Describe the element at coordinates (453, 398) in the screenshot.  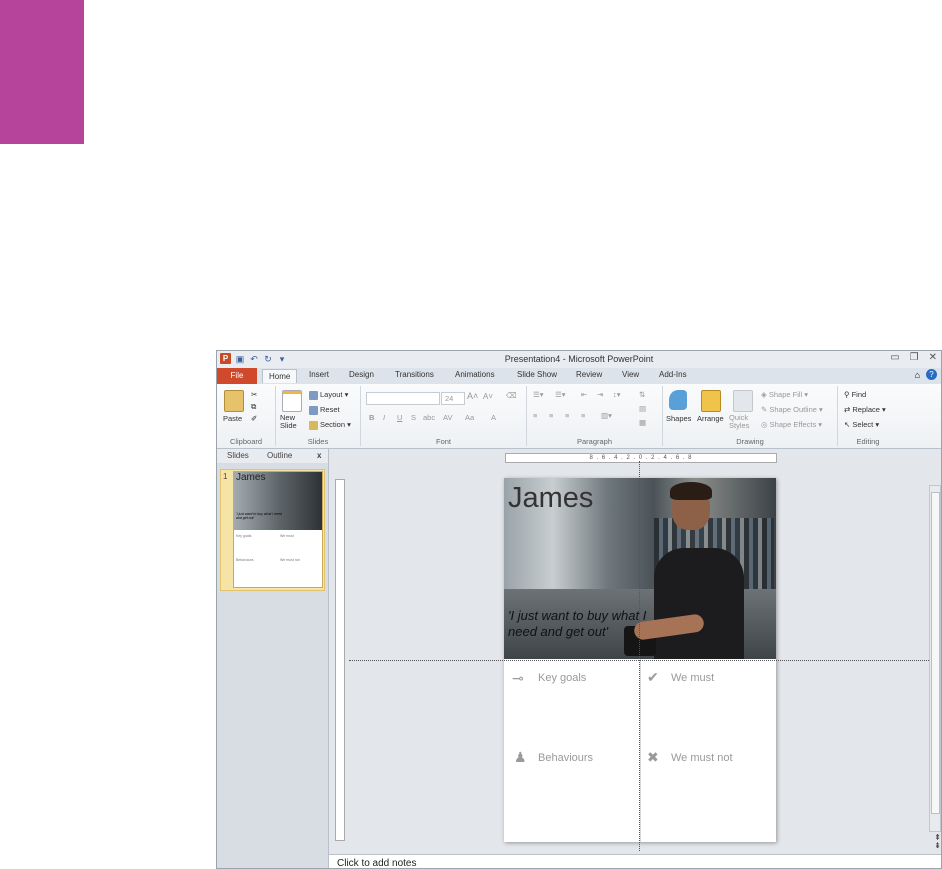
I see `font-size-input: 24` at that location.